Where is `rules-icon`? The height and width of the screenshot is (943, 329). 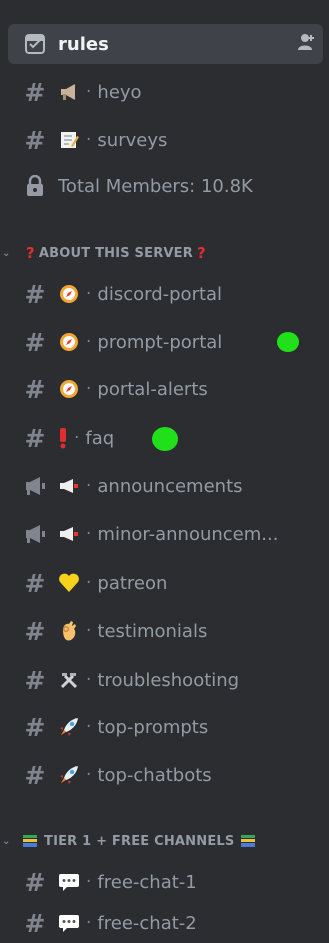 rules-icon is located at coordinates (35, 44).